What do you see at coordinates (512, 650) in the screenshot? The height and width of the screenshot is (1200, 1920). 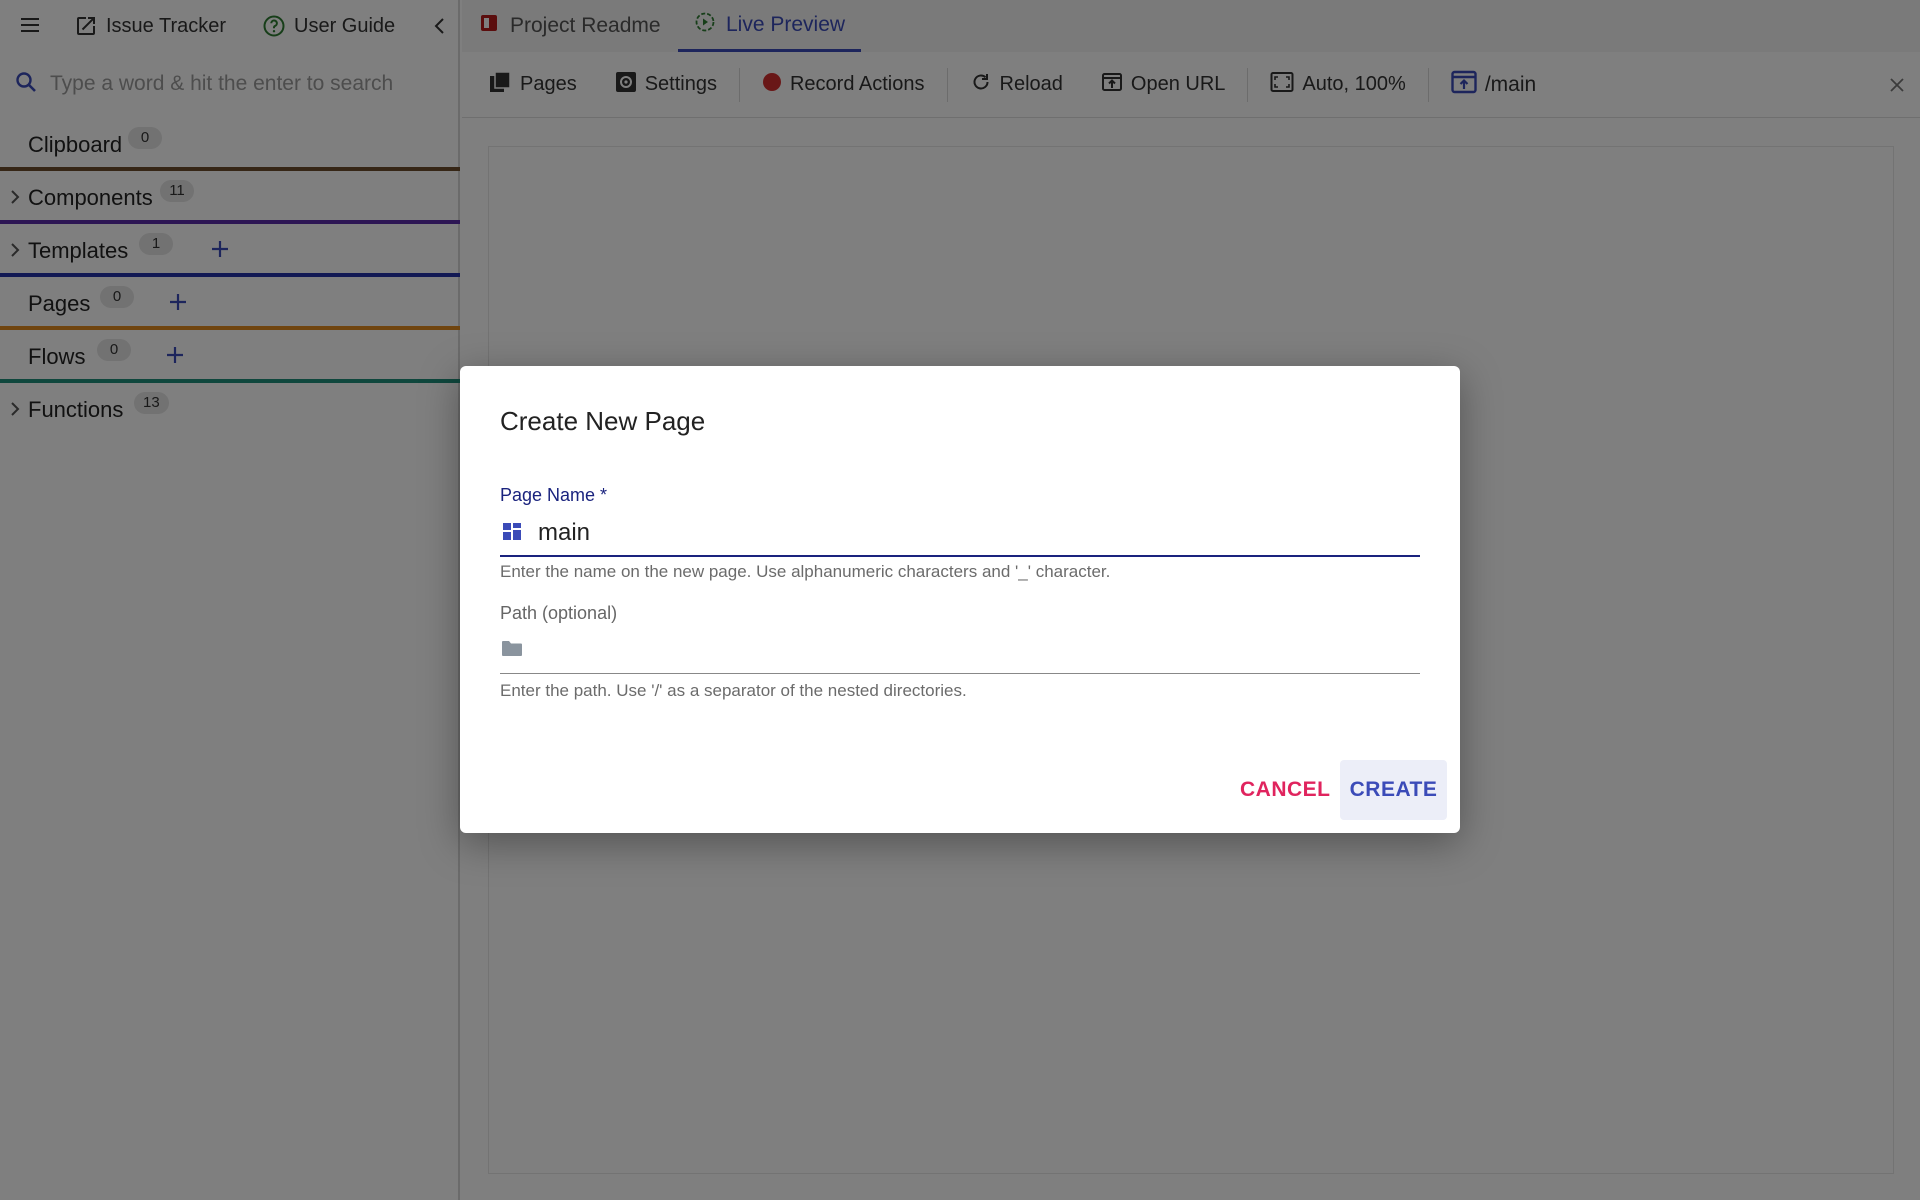 I see `folder-icon` at bounding box center [512, 650].